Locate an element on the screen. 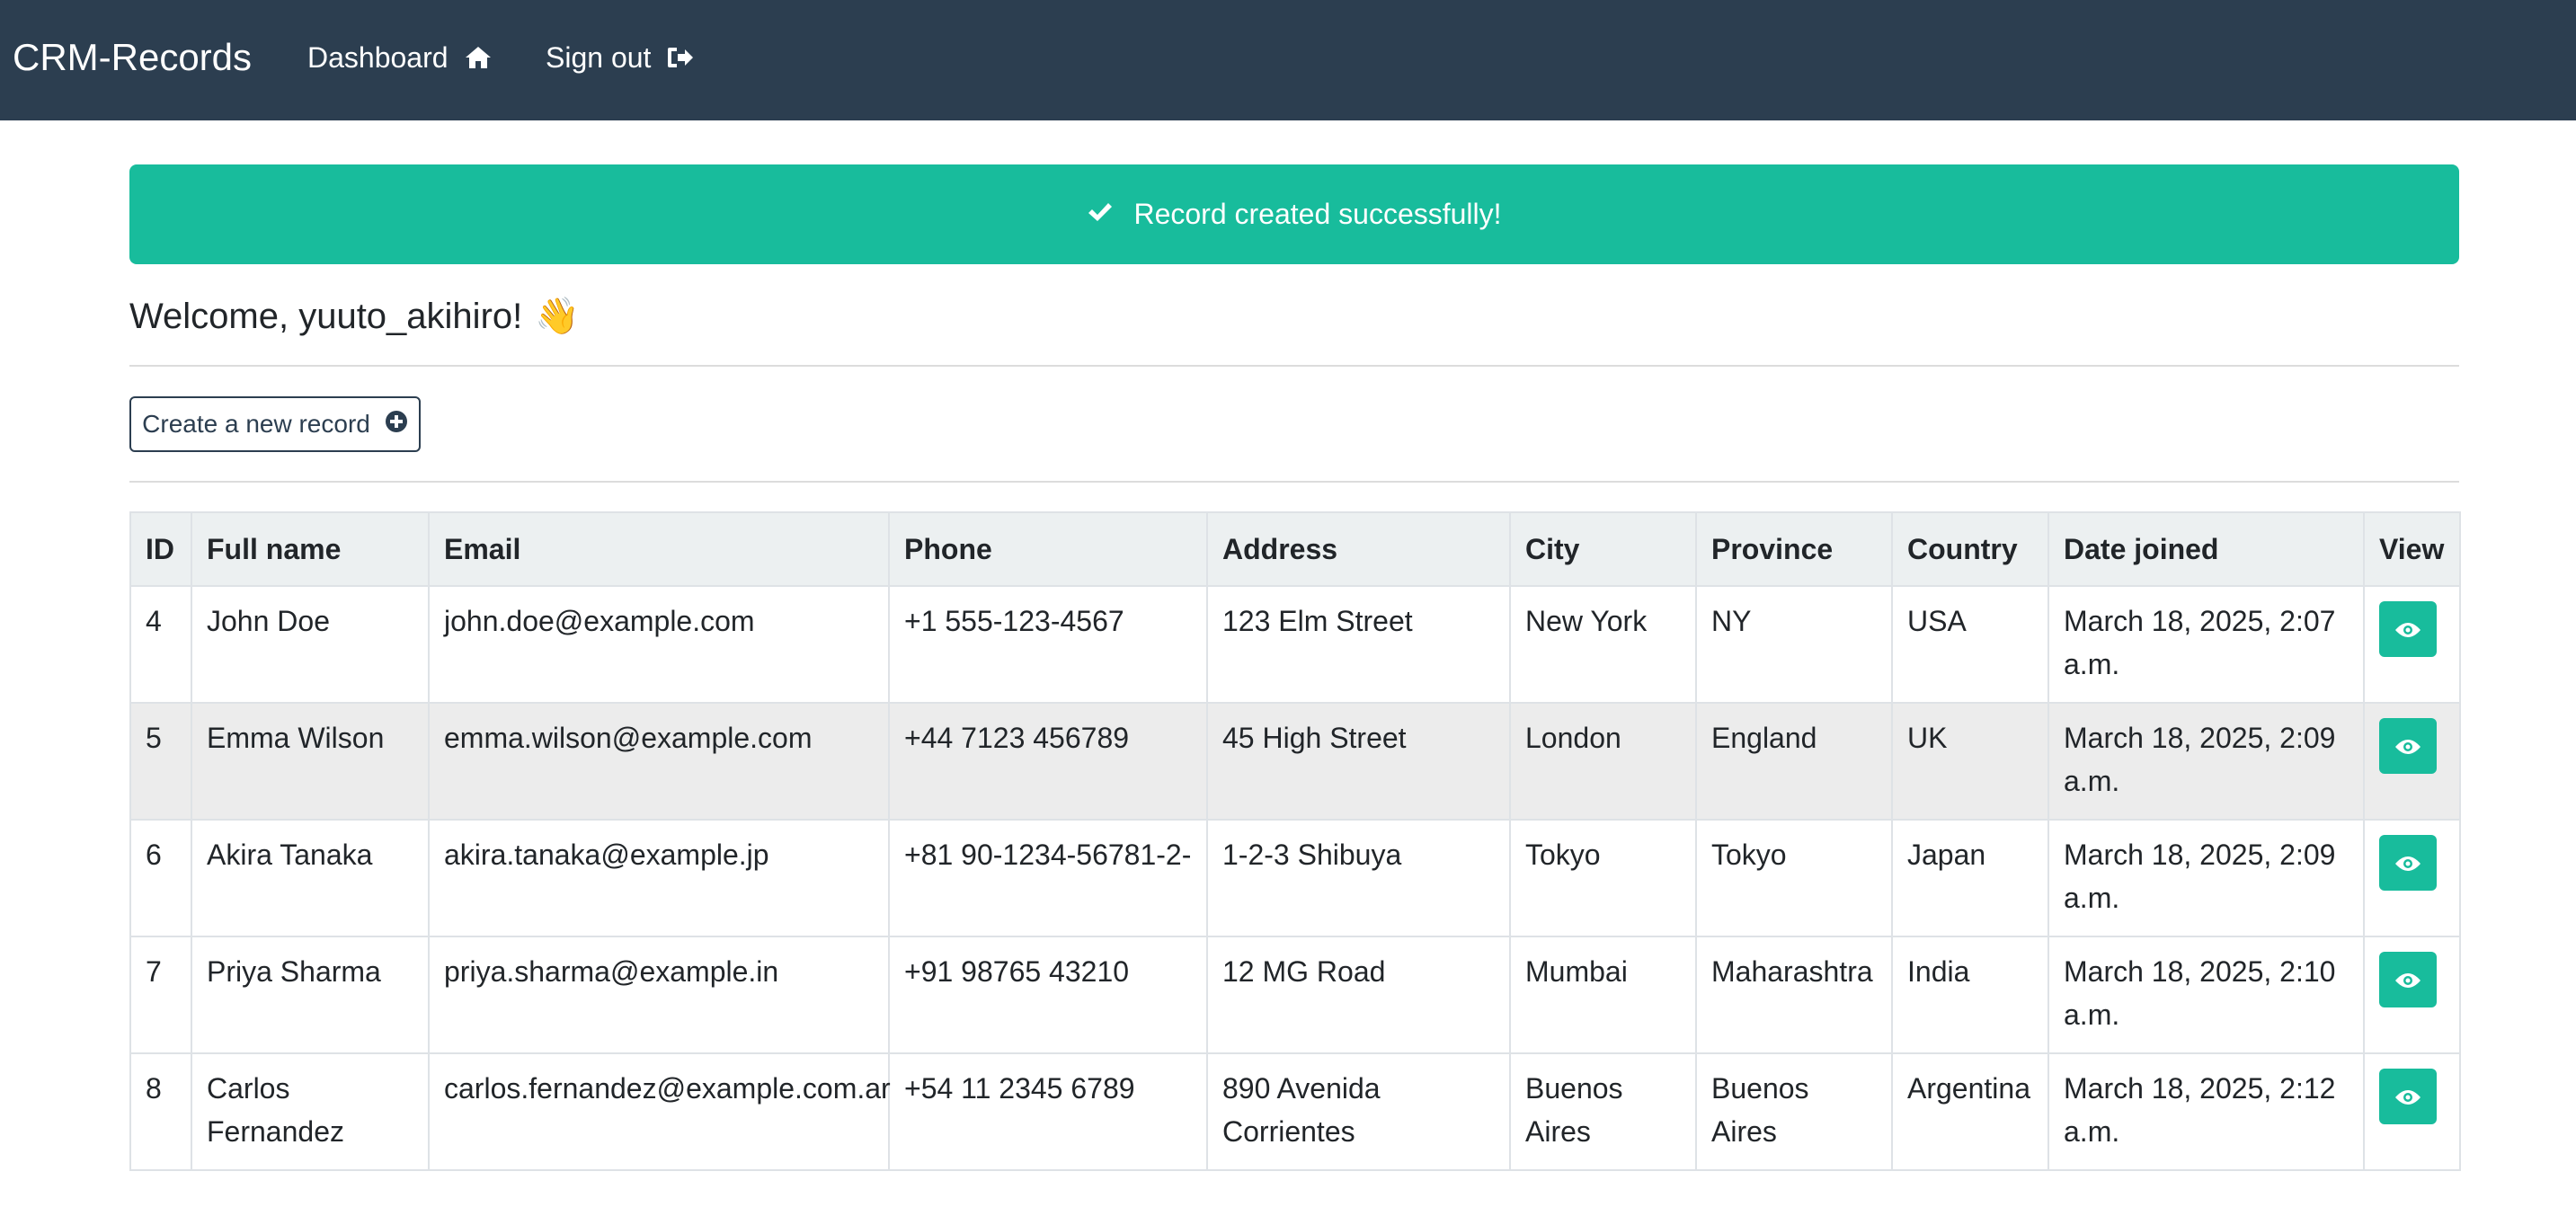  column-header-date-joined: Date joined is located at coordinates (2206, 549).